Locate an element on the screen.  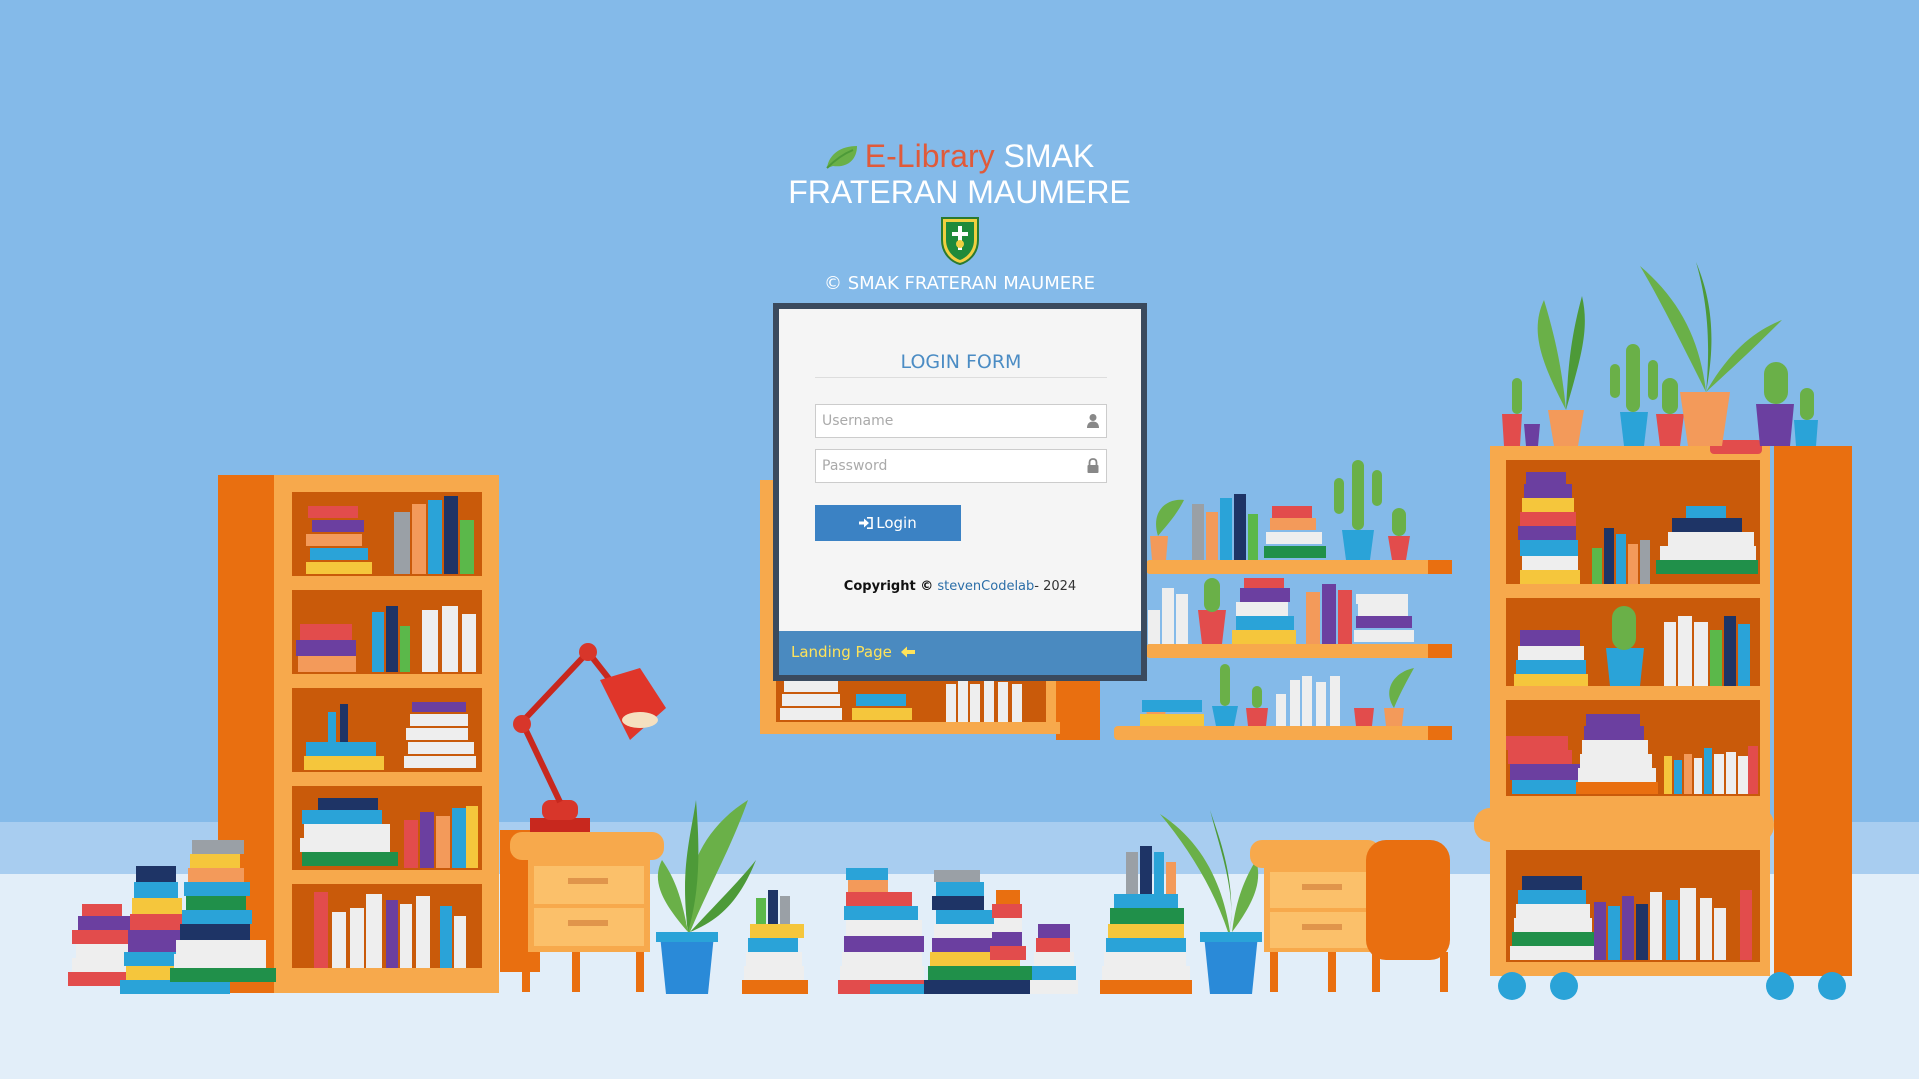
site-title: E-Library SMAK FRATERAN MAUMERE is located at coordinates (959, 174).